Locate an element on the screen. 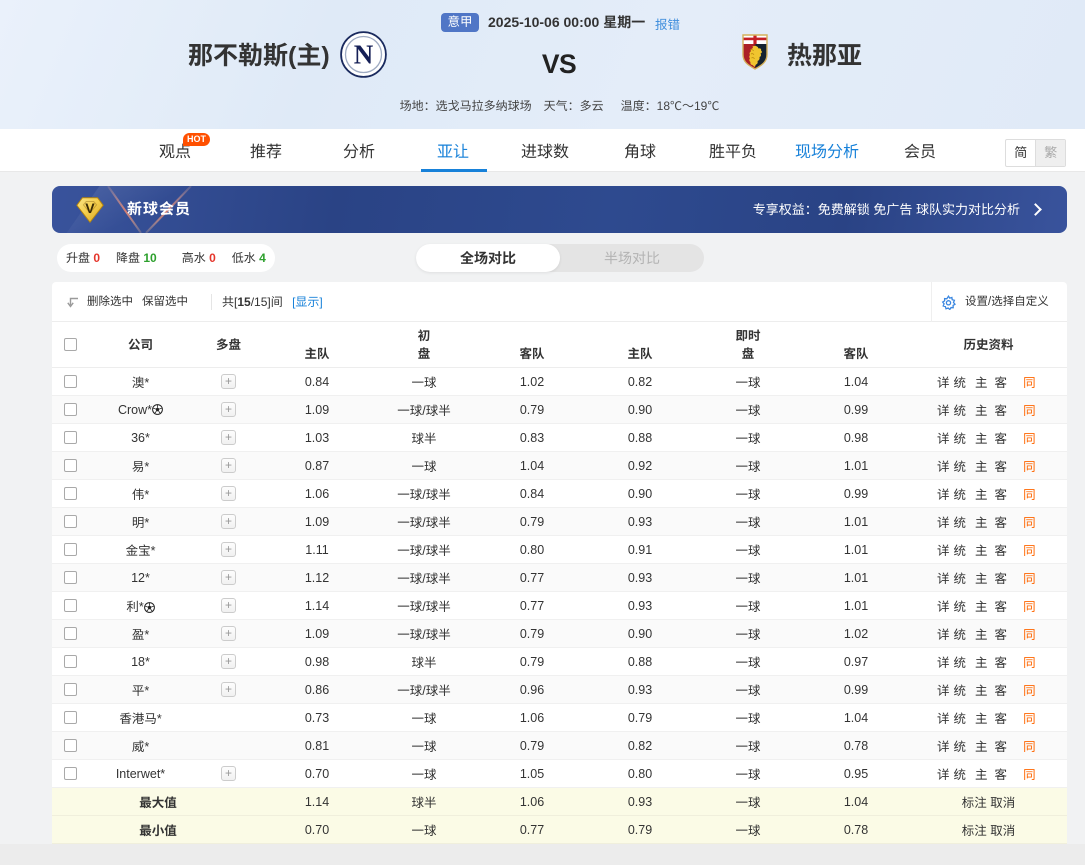 This screenshot has width=1085, height=865. svg-text: V is located at coordinates (90, 208).